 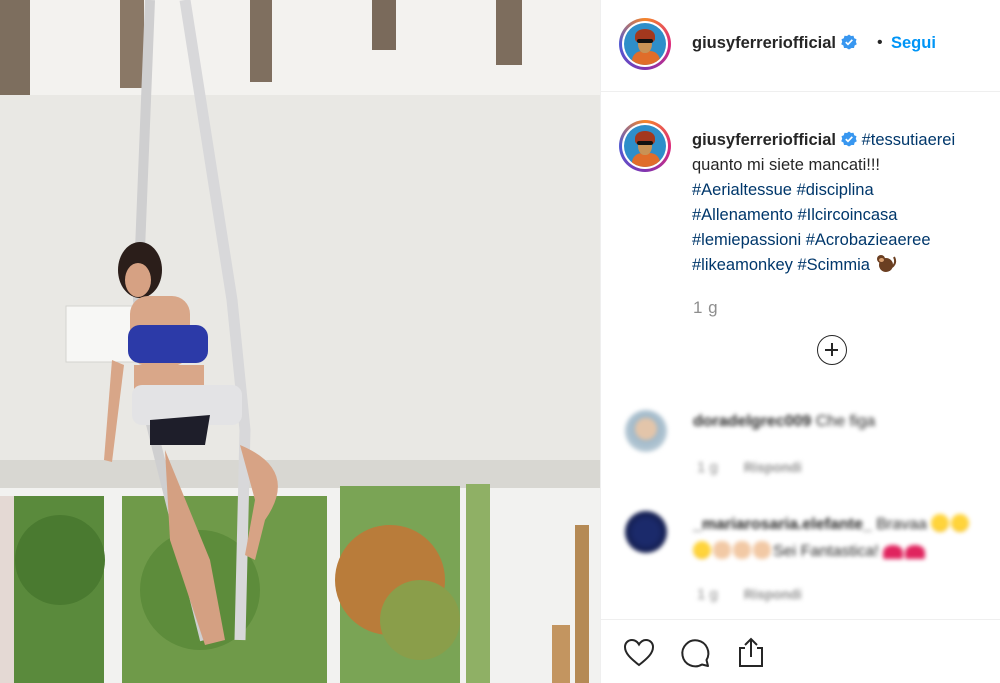 I want to click on hashtag-link: #tessutiaerei, so click(x=909, y=140).